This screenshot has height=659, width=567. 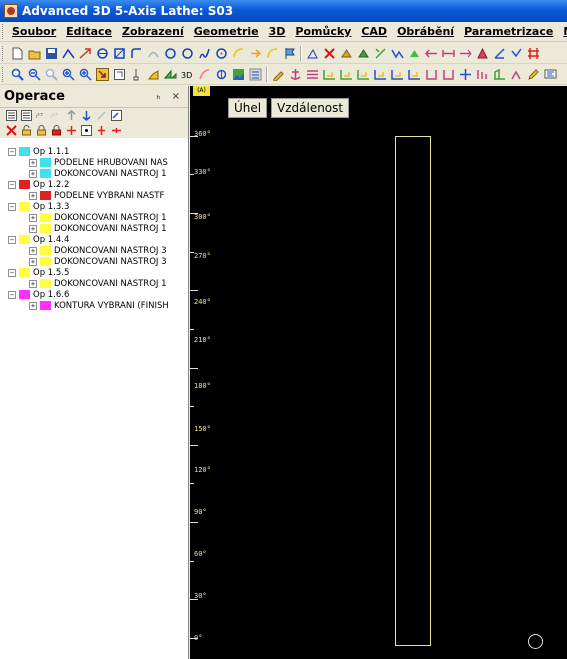 What do you see at coordinates (329, 53) in the screenshot?
I see `delete-icon` at bounding box center [329, 53].